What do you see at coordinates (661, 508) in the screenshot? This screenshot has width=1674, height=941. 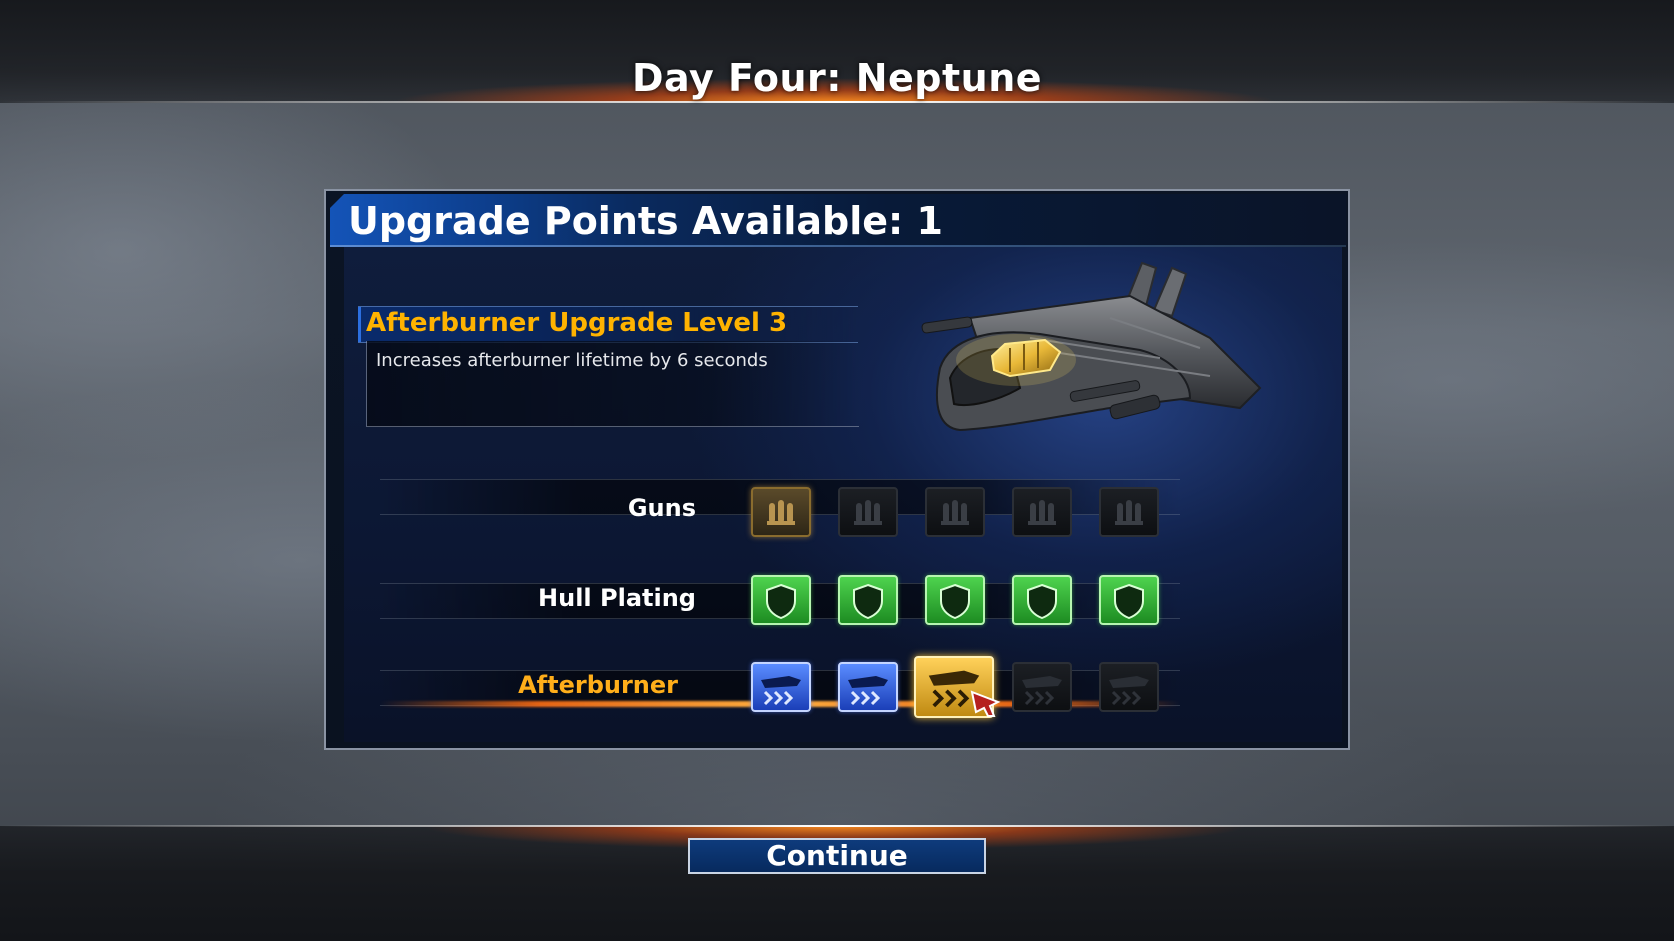 I see `guns-label: Guns` at bounding box center [661, 508].